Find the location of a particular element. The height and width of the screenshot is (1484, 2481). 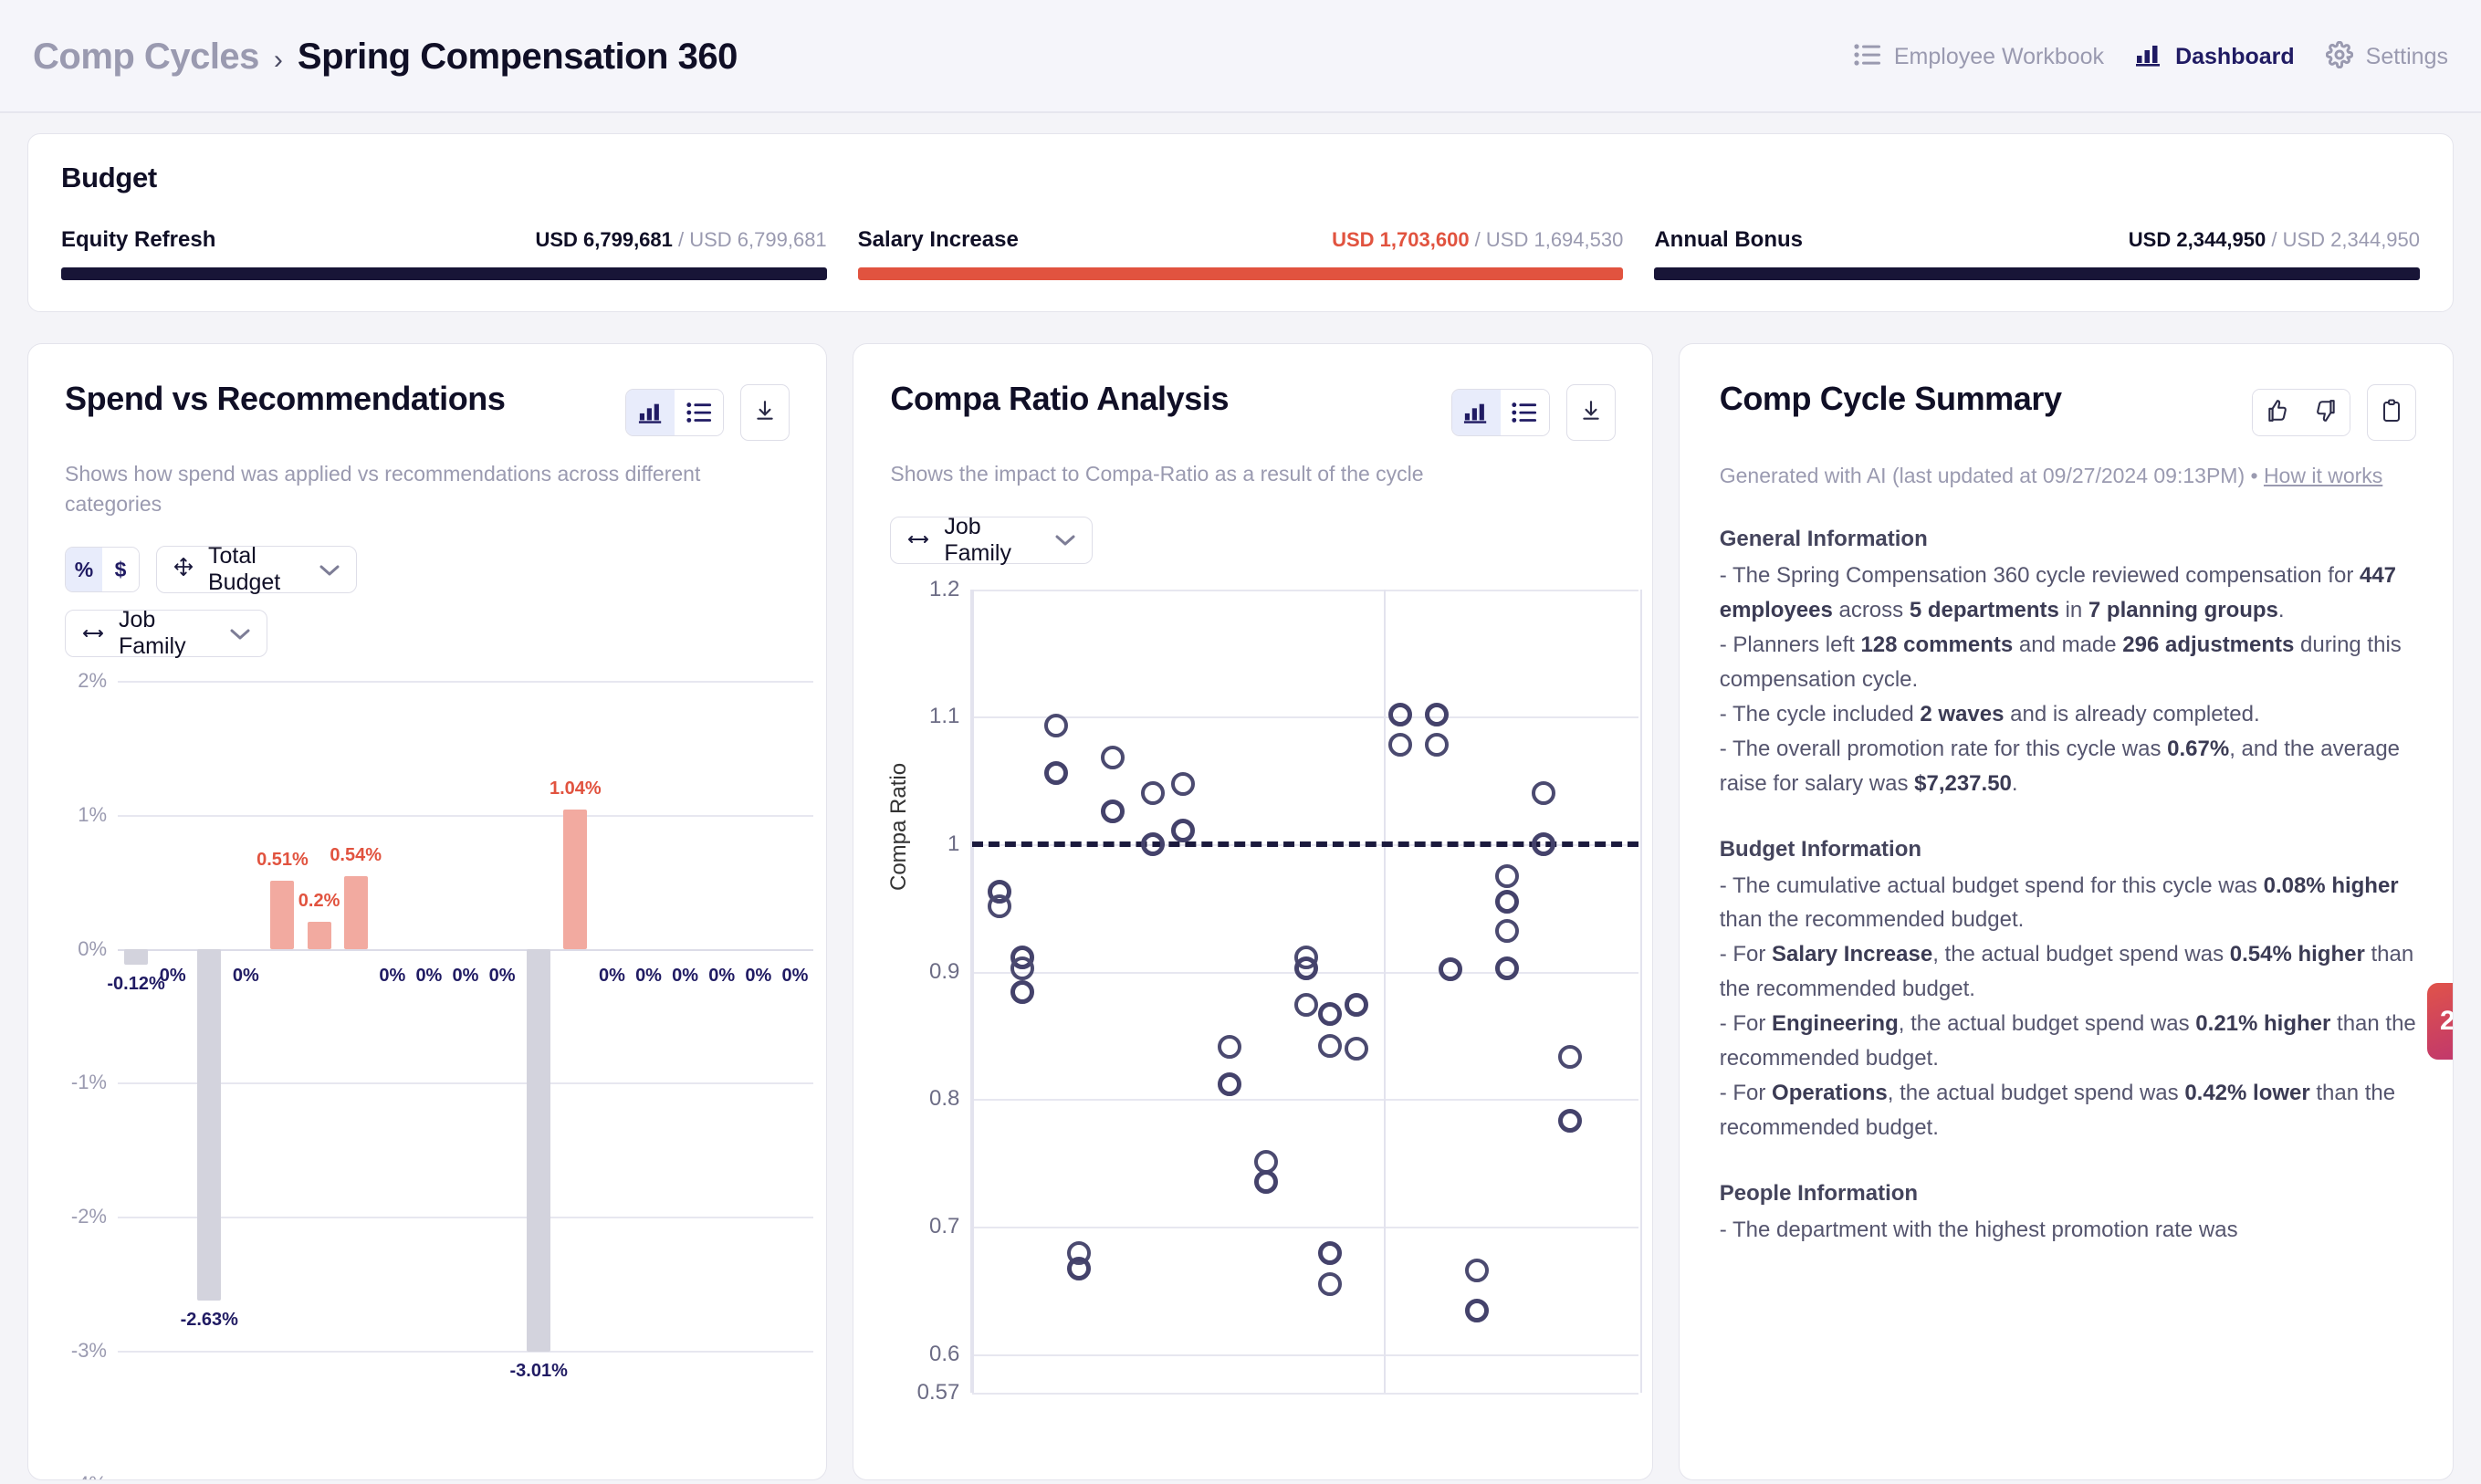

clipboard-icon is located at coordinates (2391, 413).